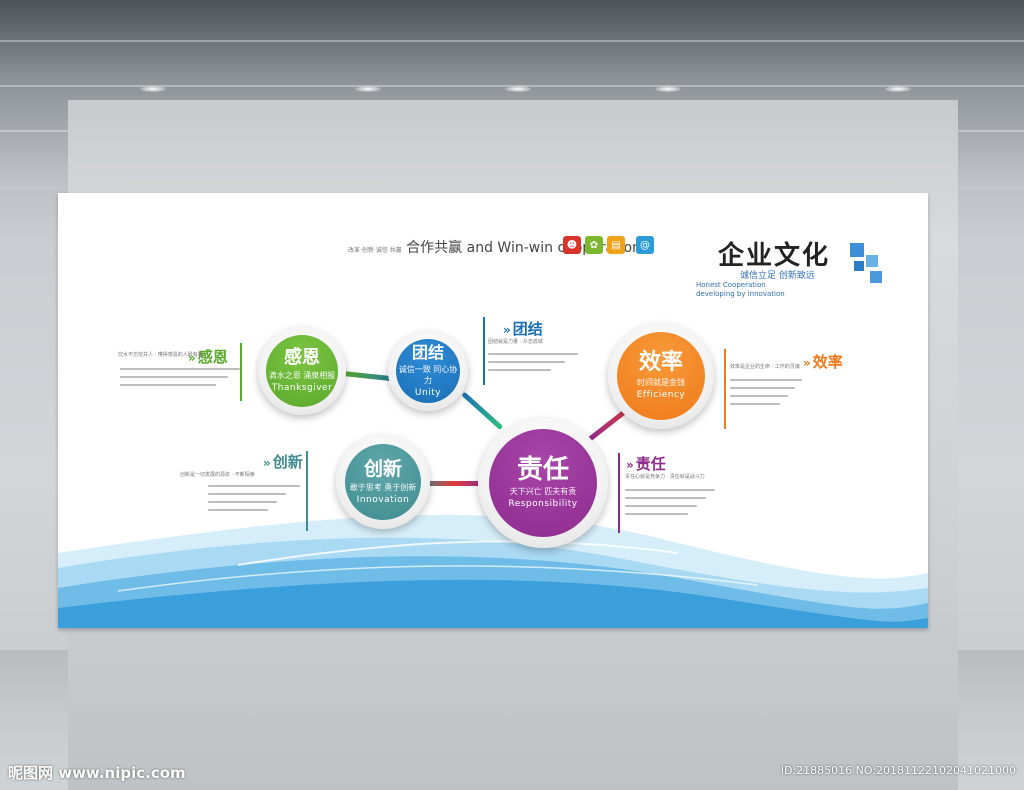 Image resolution: width=1024 pixels, height=790 pixels. I want to click on value-english: Efficiency, so click(661, 395).